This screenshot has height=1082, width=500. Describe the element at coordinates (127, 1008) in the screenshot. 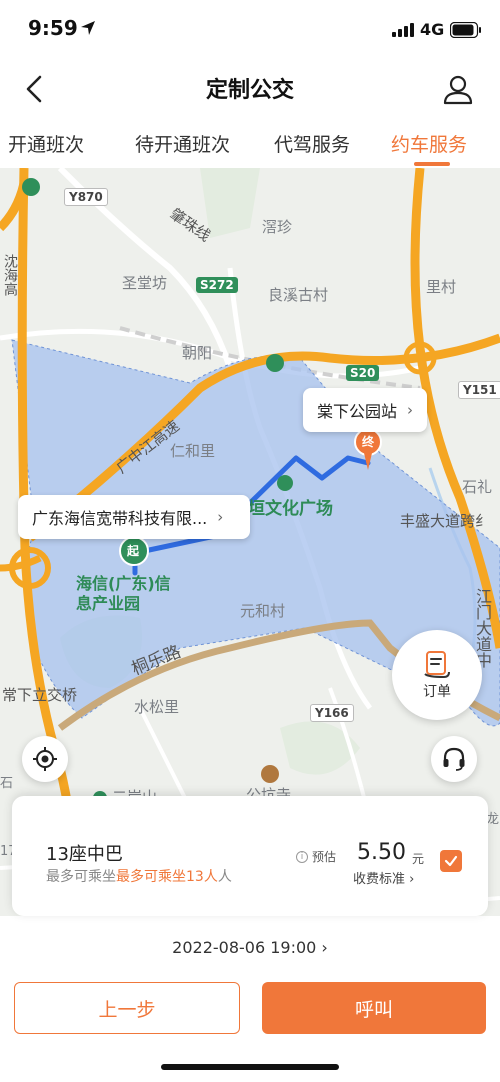

I see `prev-step-button: 上一步` at that location.